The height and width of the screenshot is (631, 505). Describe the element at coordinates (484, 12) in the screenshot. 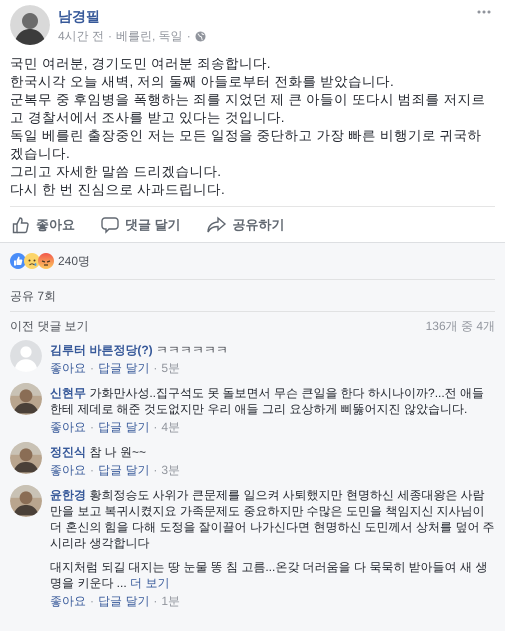

I see `more-options-icon` at that location.